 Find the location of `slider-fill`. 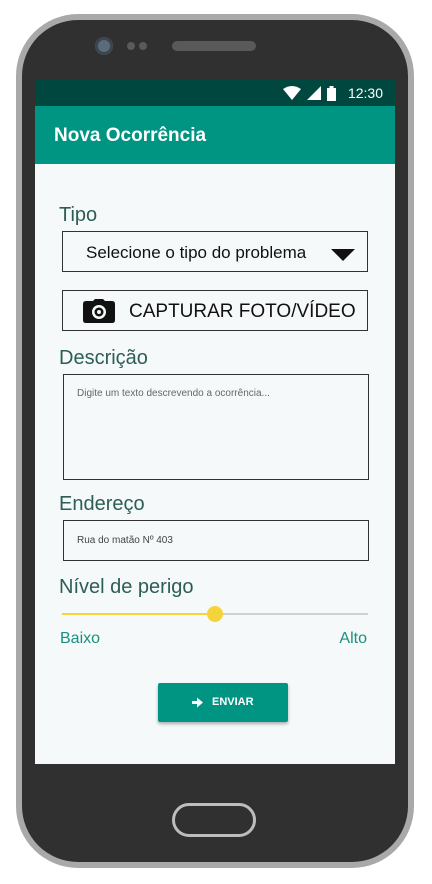

slider-fill is located at coordinates (138, 614).